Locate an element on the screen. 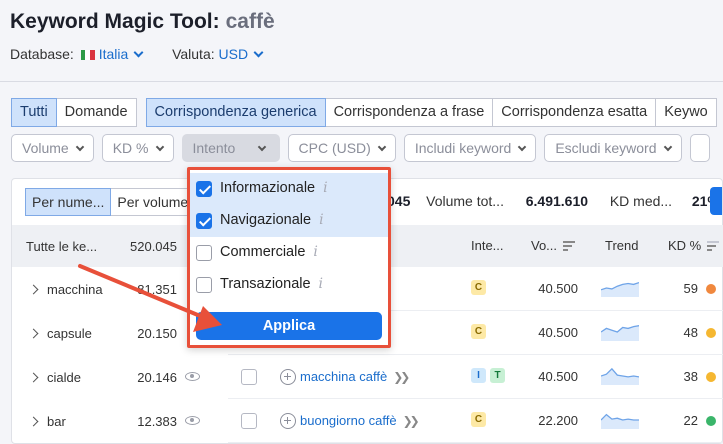 The height and width of the screenshot is (444, 723). sidebar-item-label: macchina is located at coordinates (75, 289).